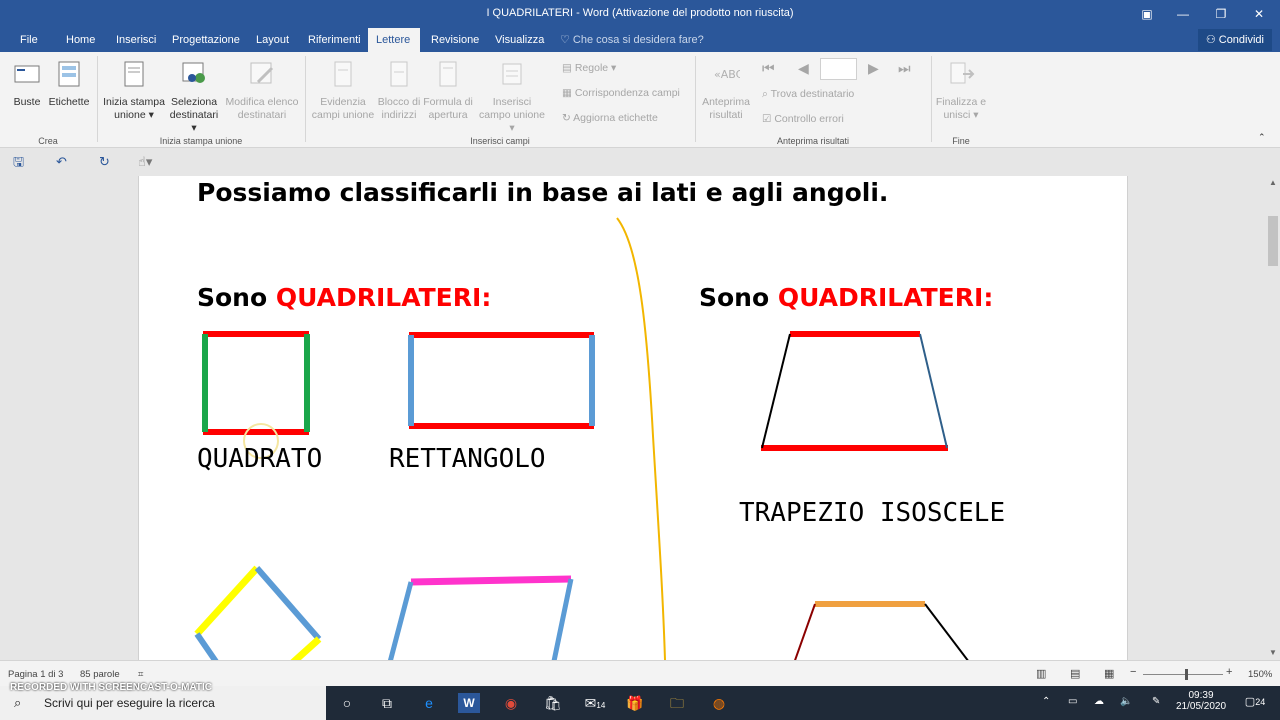 The image size is (1280, 720). What do you see at coordinates (256, 383) in the screenshot?
I see `square-shape` at bounding box center [256, 383].